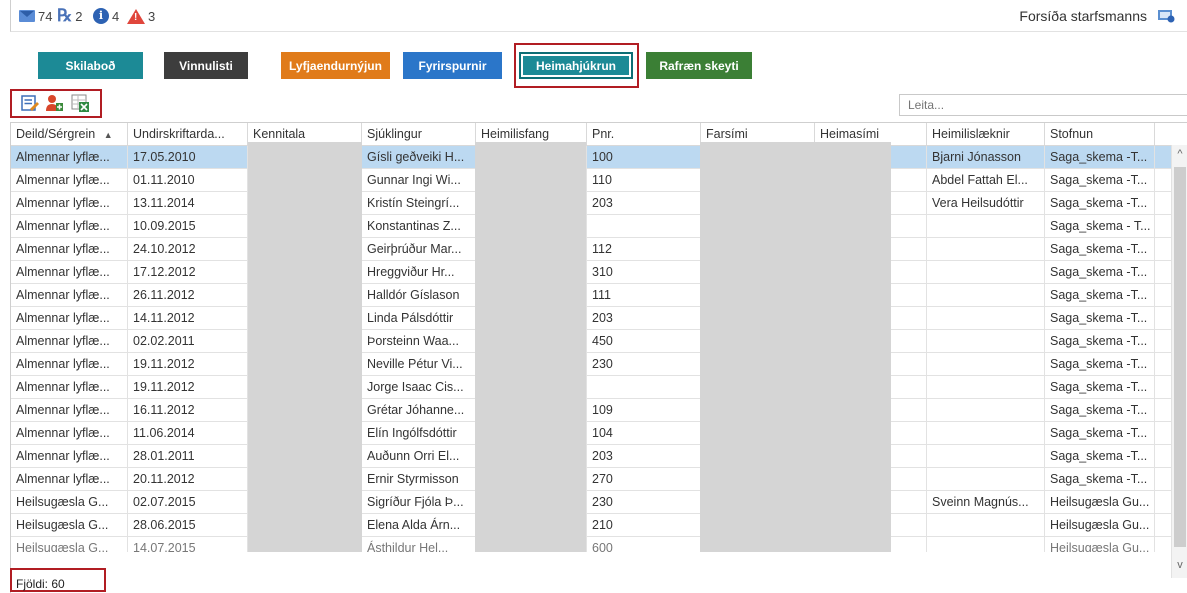  What do you see at coordinates (335, 65) in the screenshot?
I see `prescription-renewal-module-button: Lyfjaendurnýjun` at bounding box center [335, 65].